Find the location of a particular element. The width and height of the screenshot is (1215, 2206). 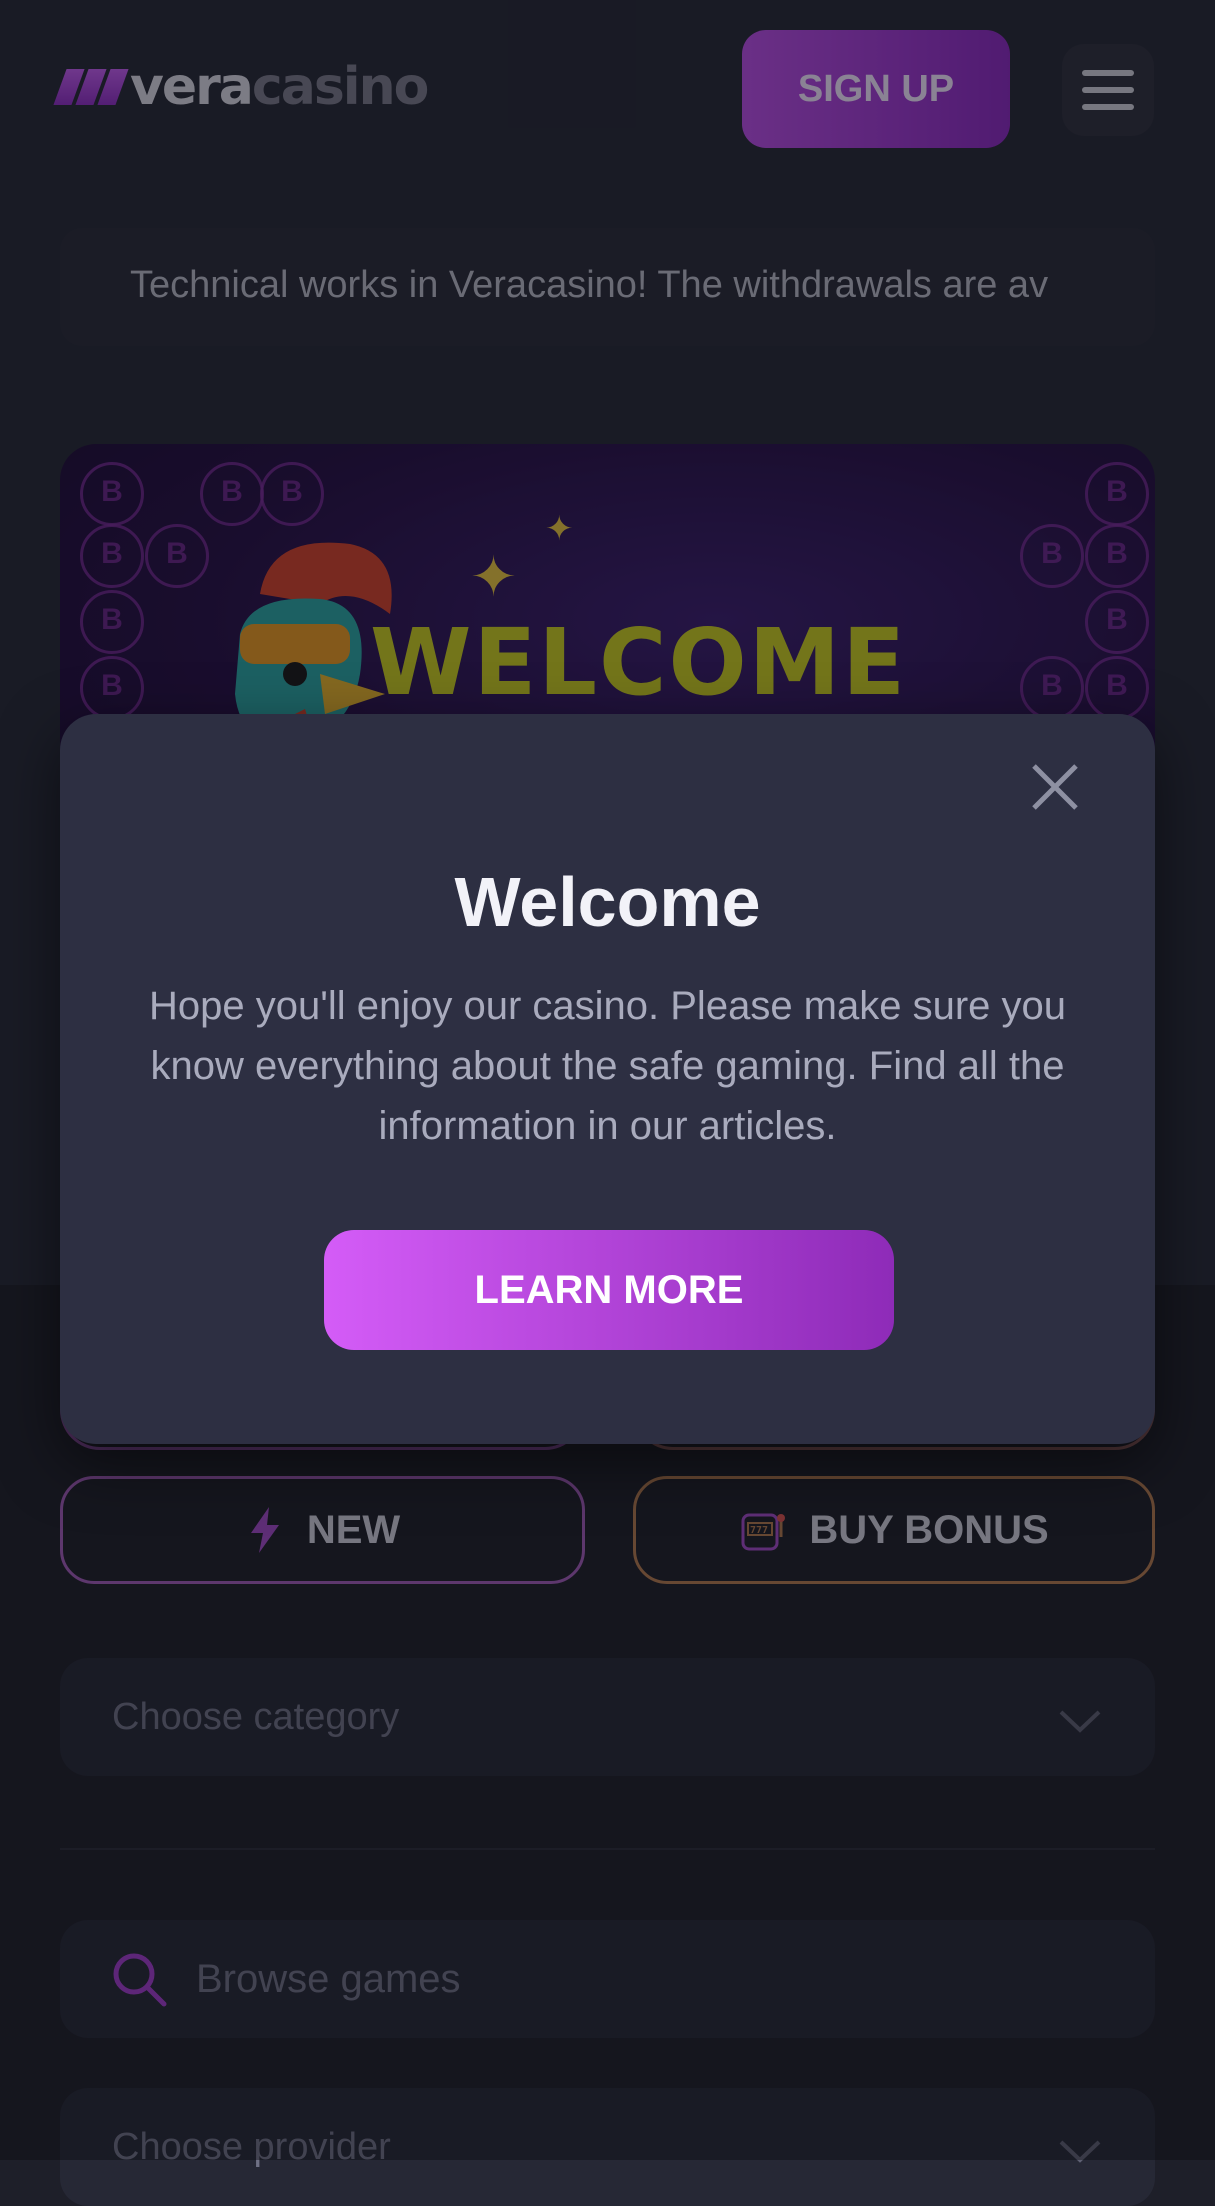

search-input: Browse games is located at coordinates (328, 1979).